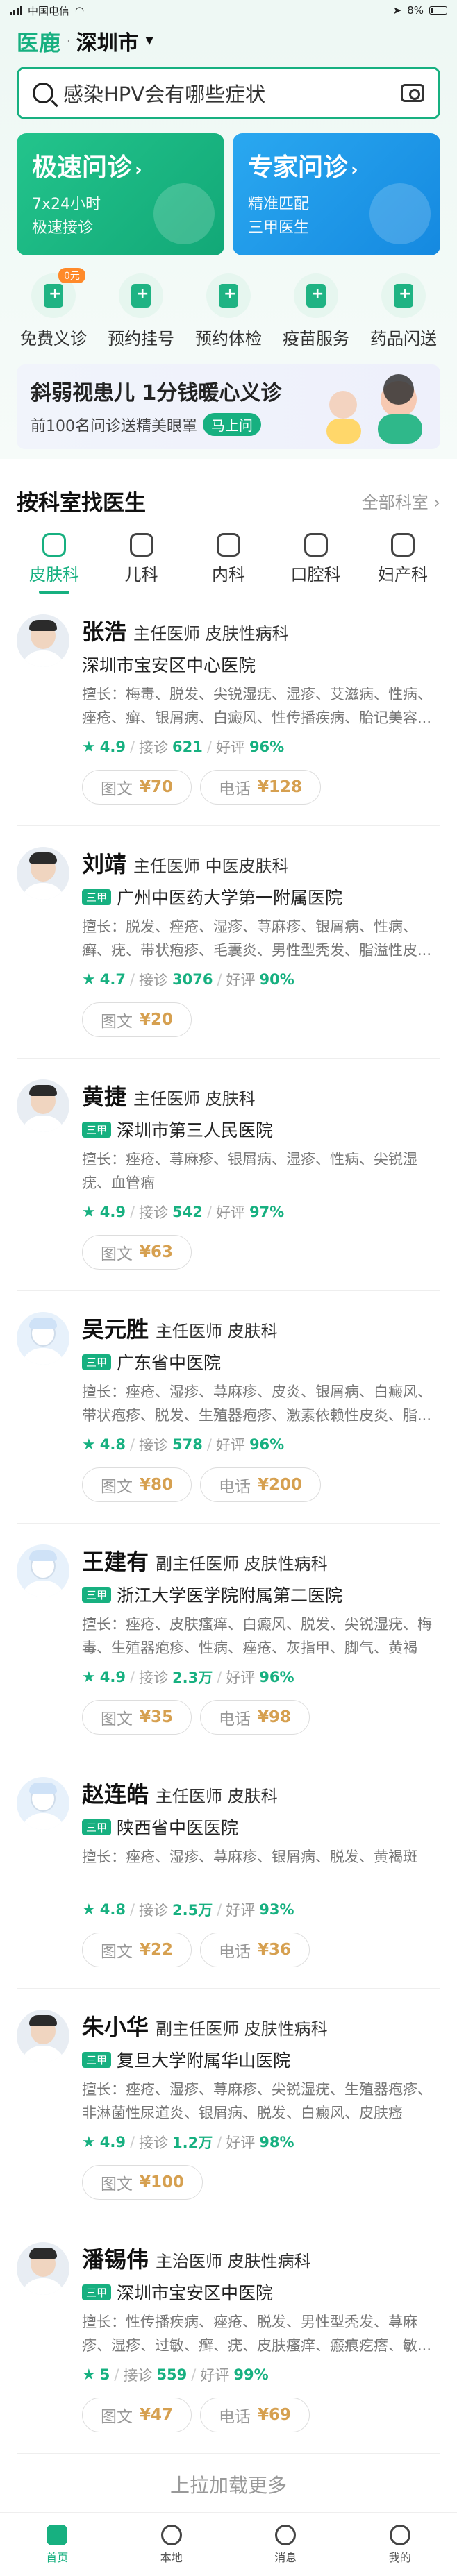 The width and height of the screenshot is (457, 2576). Describe the element at coordinates (178, 1828) in the screenshot. I see `hospital-name: 陕西省中医医院` at that location.